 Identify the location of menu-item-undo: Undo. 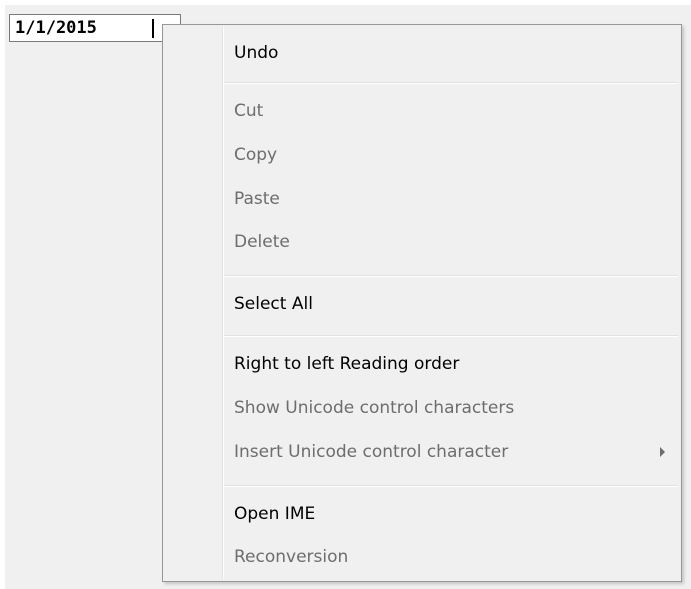
(422, 53).